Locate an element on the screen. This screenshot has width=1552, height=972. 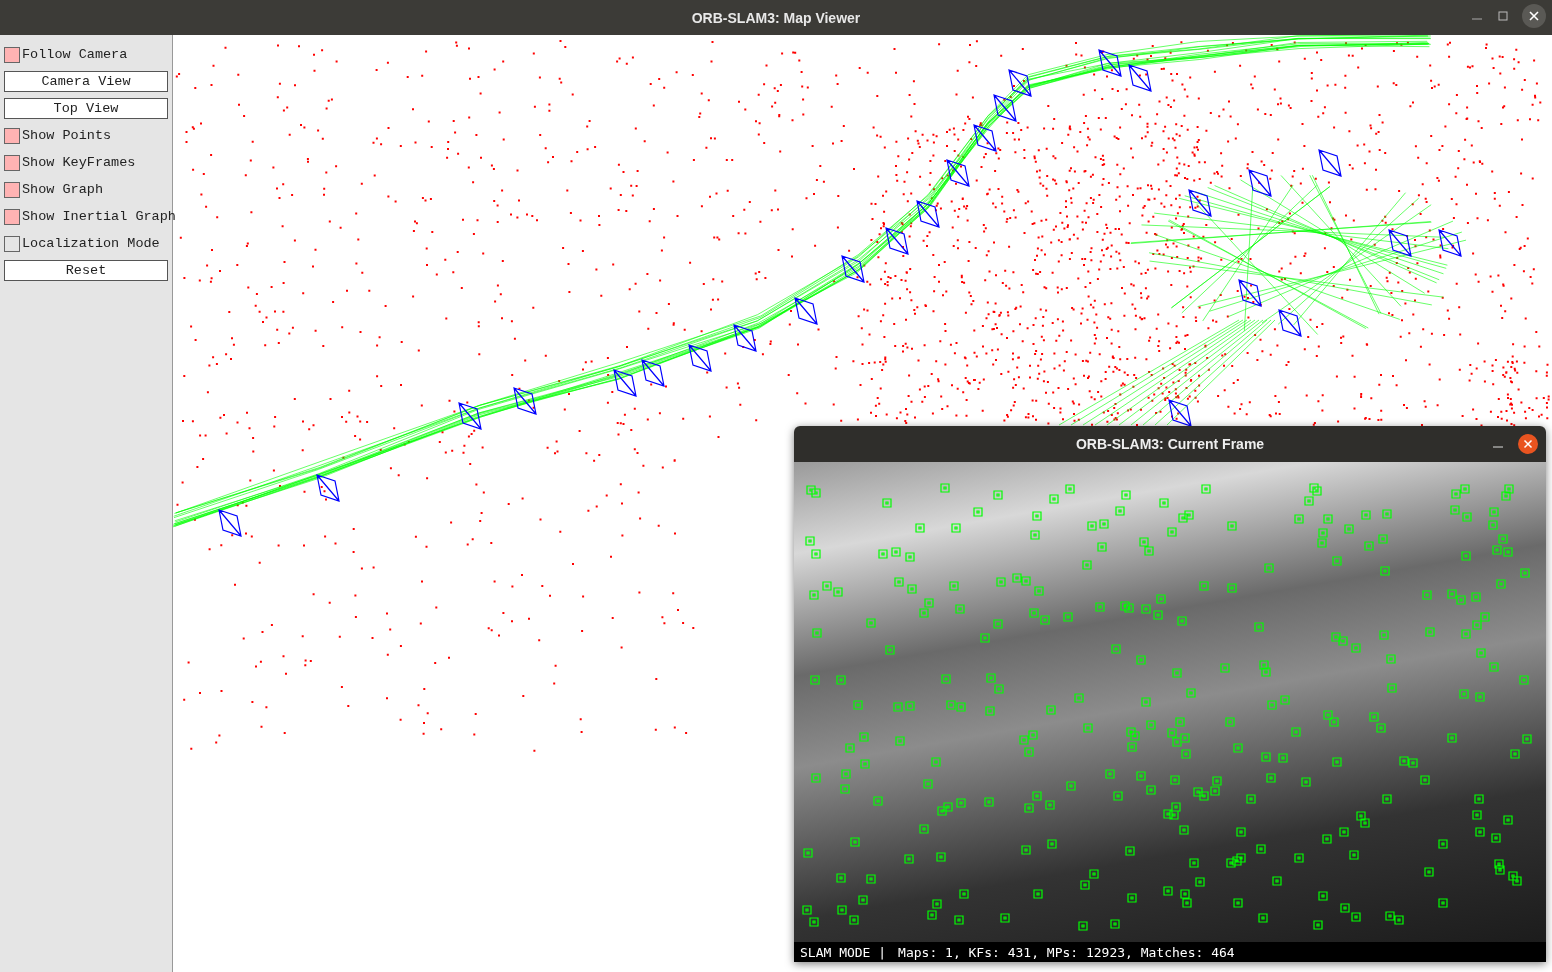
view-button: Reset is located at coordinates (86, 270).